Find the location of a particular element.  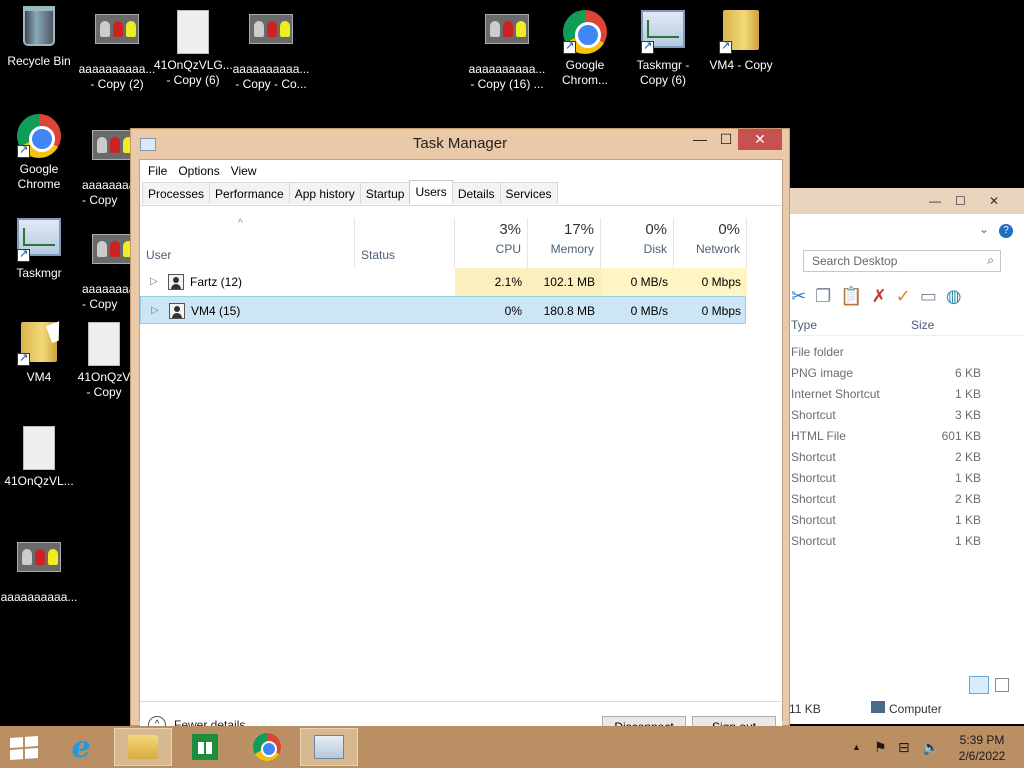

desktop-icon-among-us-copy-2: aaaaaaaaaa... - Copy (2) is located at coordinates (117, 49).